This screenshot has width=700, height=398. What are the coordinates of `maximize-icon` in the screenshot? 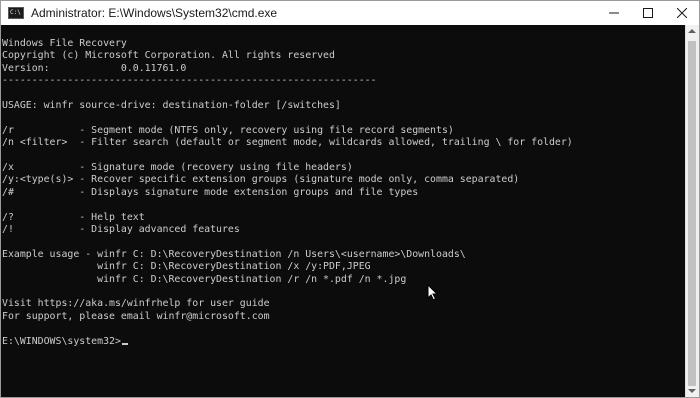 It's located at (648, 13).